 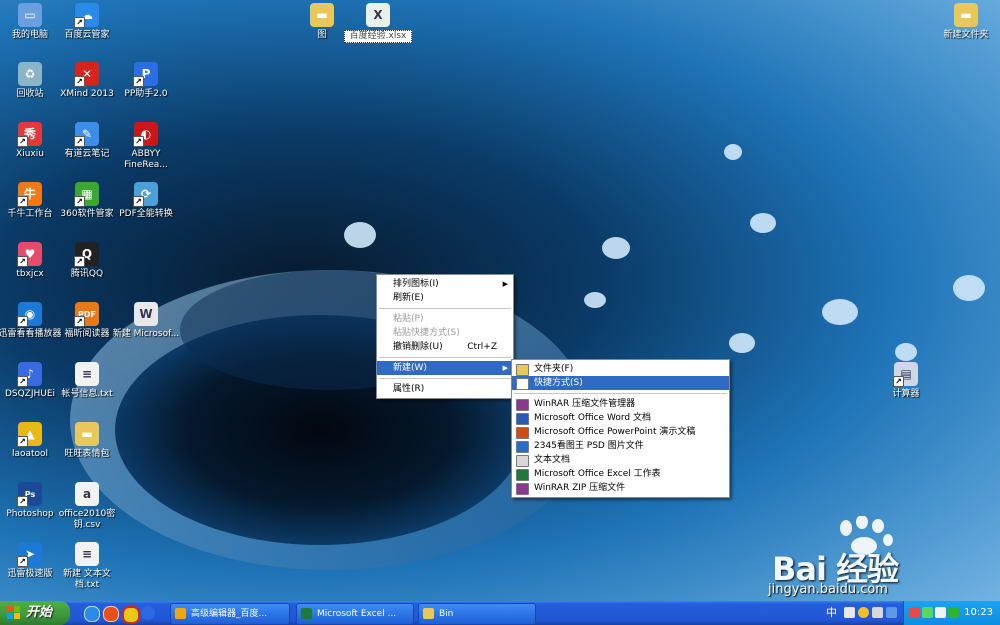 What do you see at coordinates (131, 615) in the screenshot?
I see `chrome-quicklaunch-icon` at bounding box center [131, 615].